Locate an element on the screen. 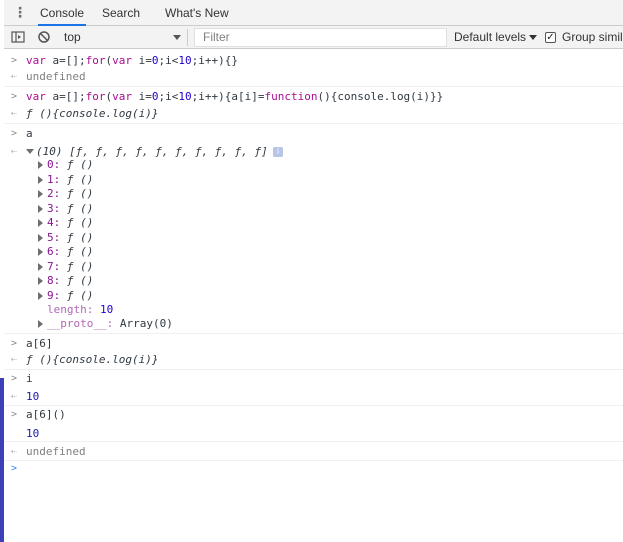  array-item-row: 8: ƒ () is located at coordinates (313, 281).